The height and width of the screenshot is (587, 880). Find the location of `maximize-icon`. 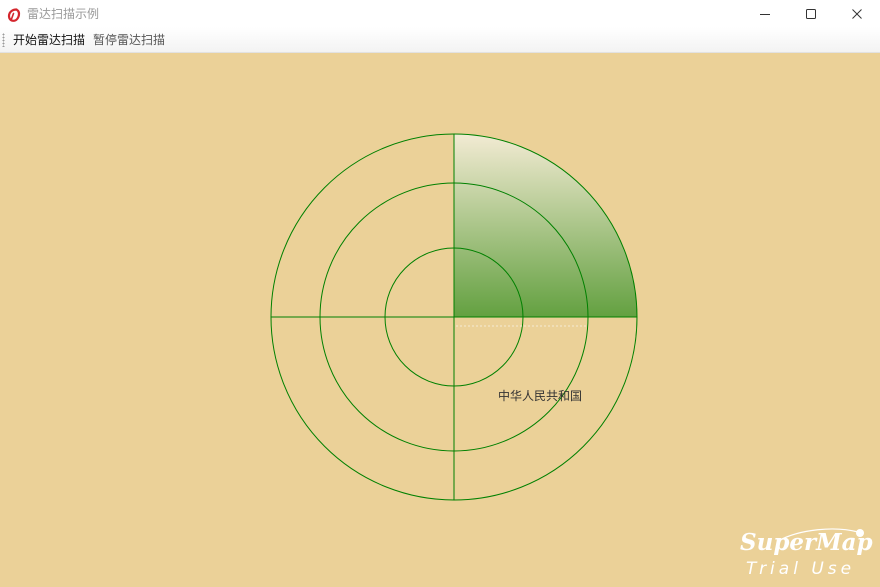

maximize-icon is located at coordinates (811, 13).